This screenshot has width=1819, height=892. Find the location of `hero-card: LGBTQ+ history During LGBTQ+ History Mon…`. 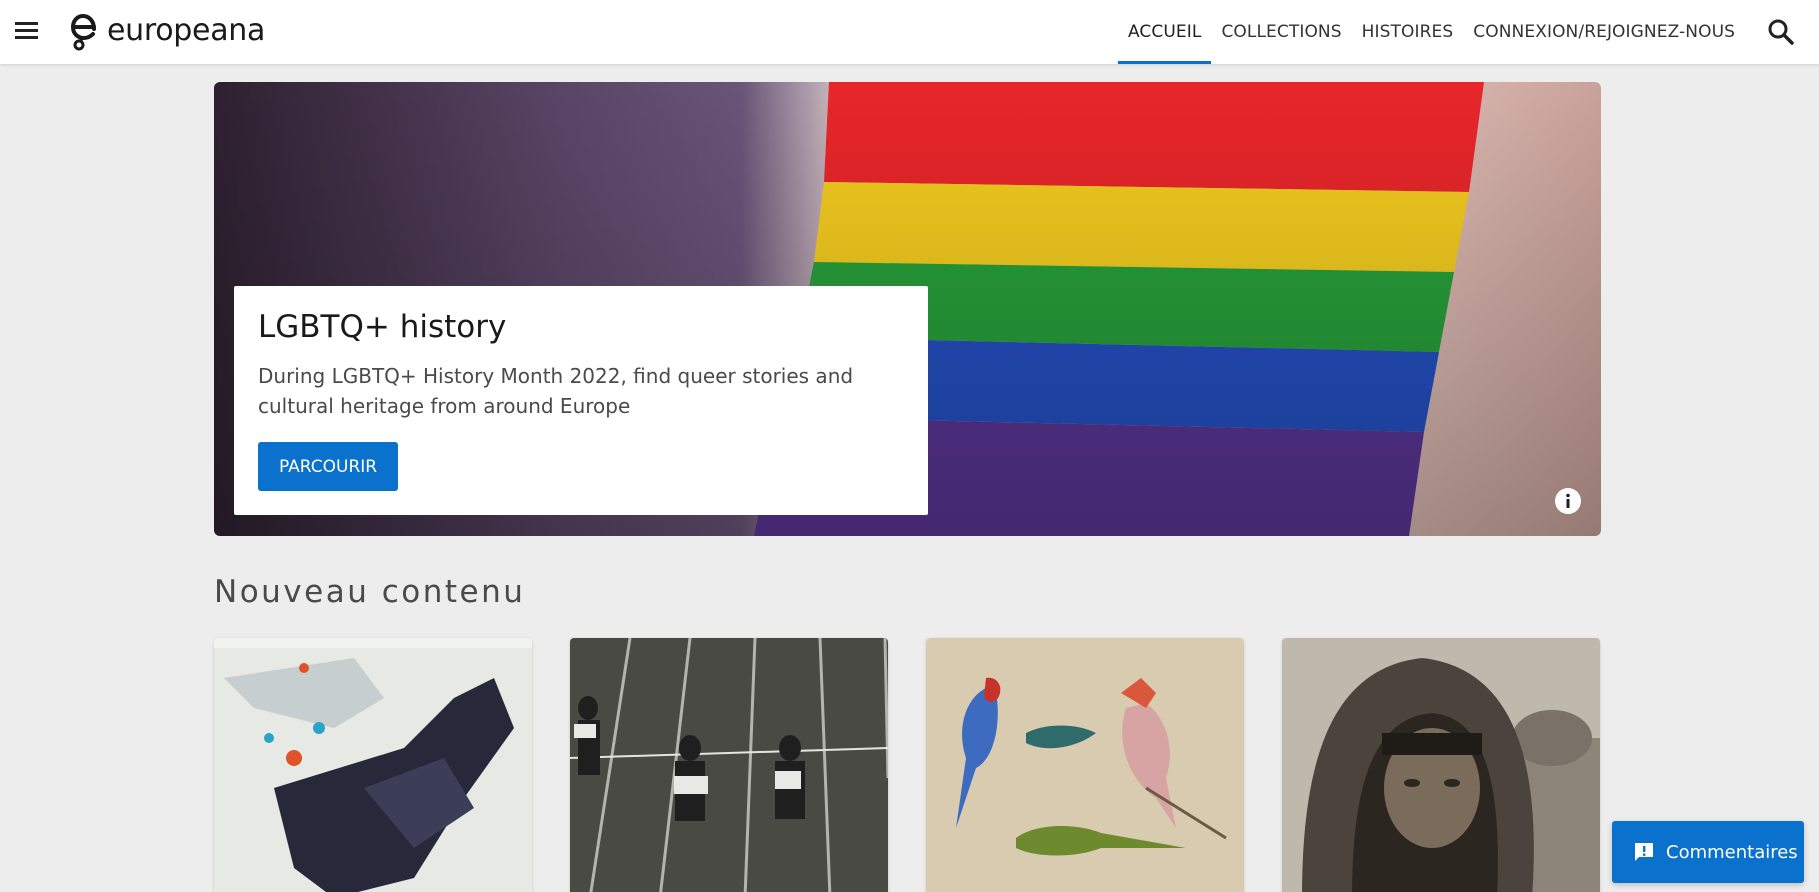

hero-card: LGBTQ+ history During LGBTQ+ History Mon… is located at coordinates (581, 400).